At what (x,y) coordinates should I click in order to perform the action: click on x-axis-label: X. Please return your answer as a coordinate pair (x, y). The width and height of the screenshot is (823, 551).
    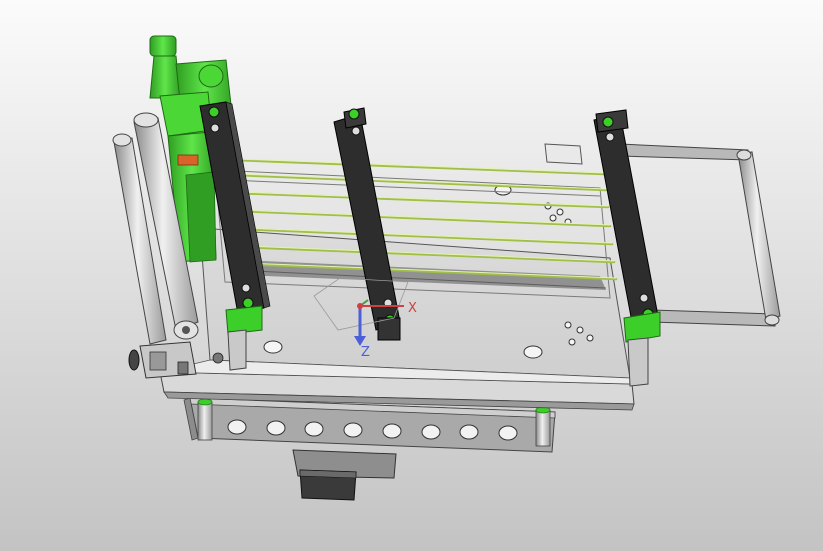
    Looking at the image, I should click on (412, 308).